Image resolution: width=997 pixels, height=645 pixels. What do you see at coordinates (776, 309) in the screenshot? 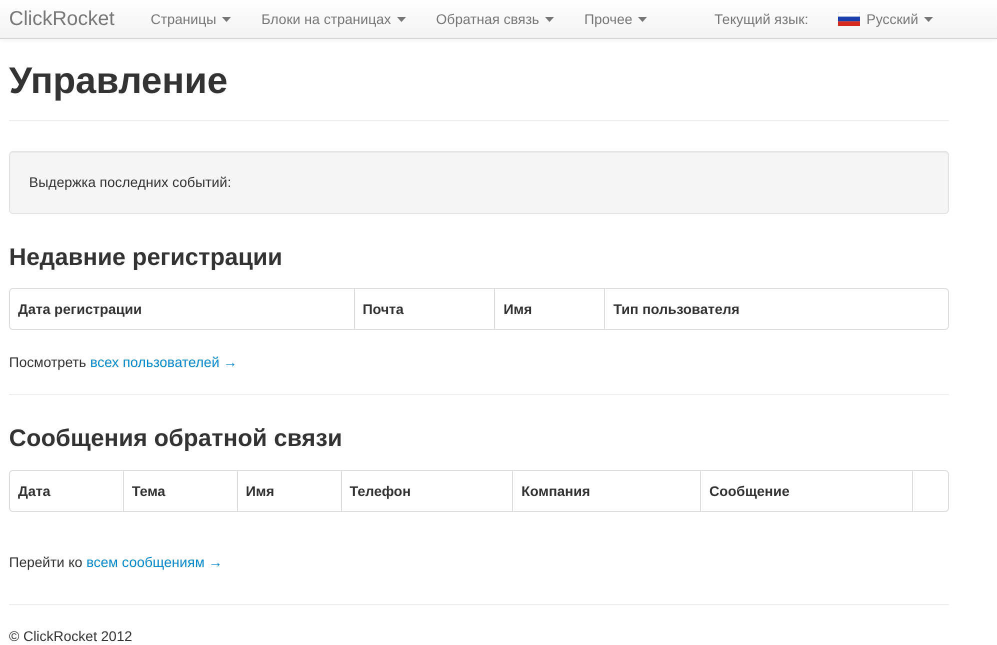
I see `column-header: Тип пользователя` at bounding box center [776, 309].